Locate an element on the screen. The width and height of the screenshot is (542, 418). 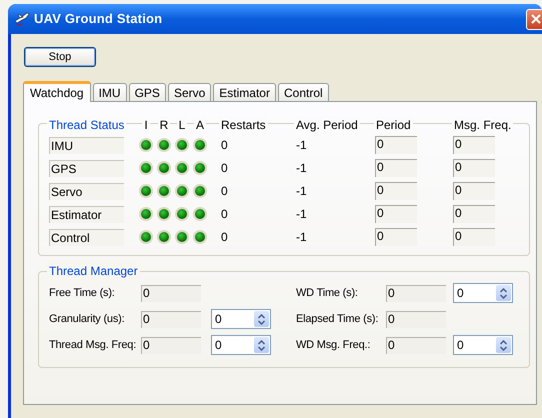
tab: GPS is located at coordinates (147, 92).